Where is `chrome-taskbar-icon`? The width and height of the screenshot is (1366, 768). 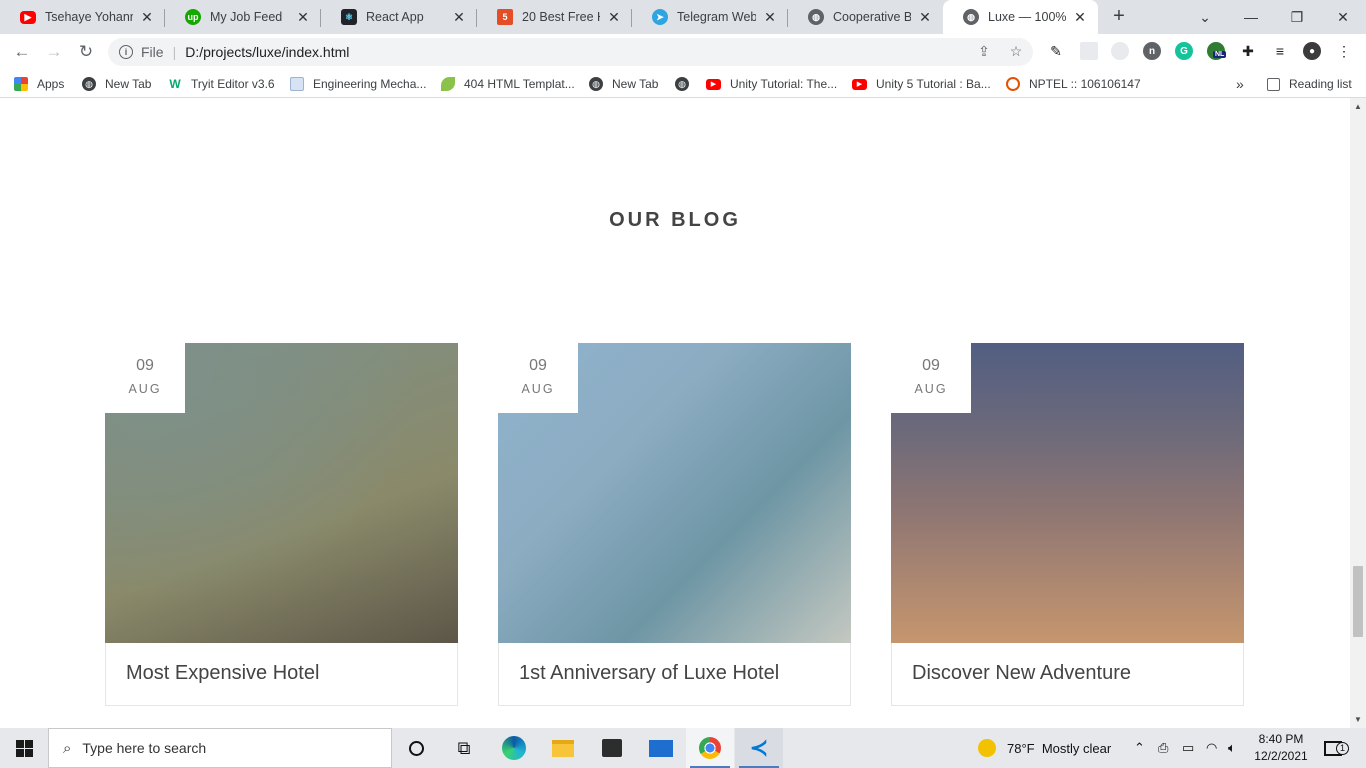
chrome-taskbar-icon is located at coordinates (710, 748).